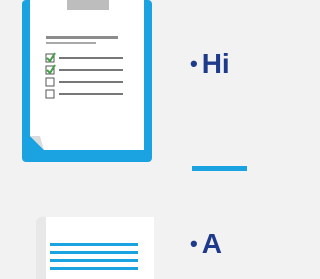 The width and height of the screenshot is (320, 279). I want to click on bullet-item-1: • Hi, so click(210, 64).